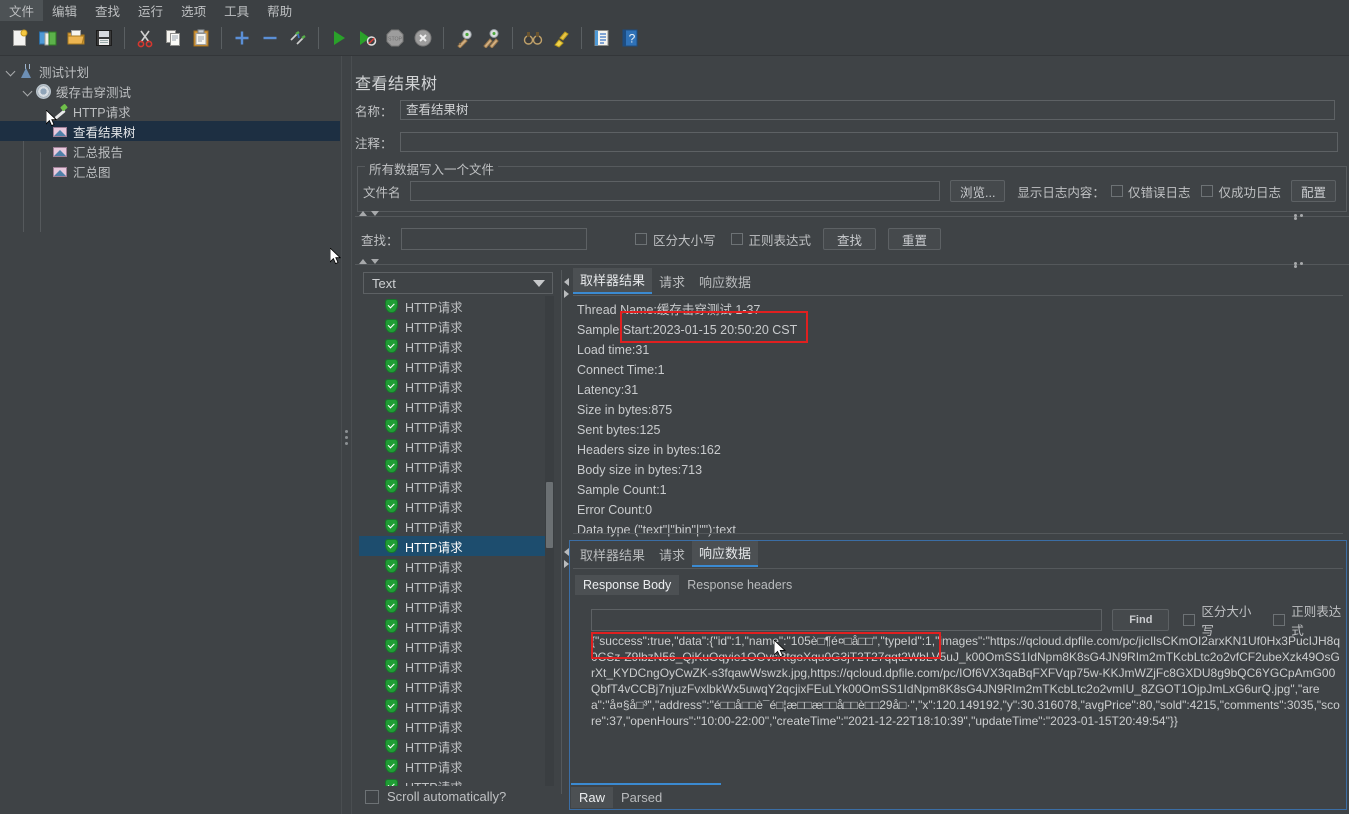 This screenshot has height=814, width=1349. Describe the element at coordinates (1189, 620) in the screenshot. I see `response-case-sensitive-checkbox` at that location.